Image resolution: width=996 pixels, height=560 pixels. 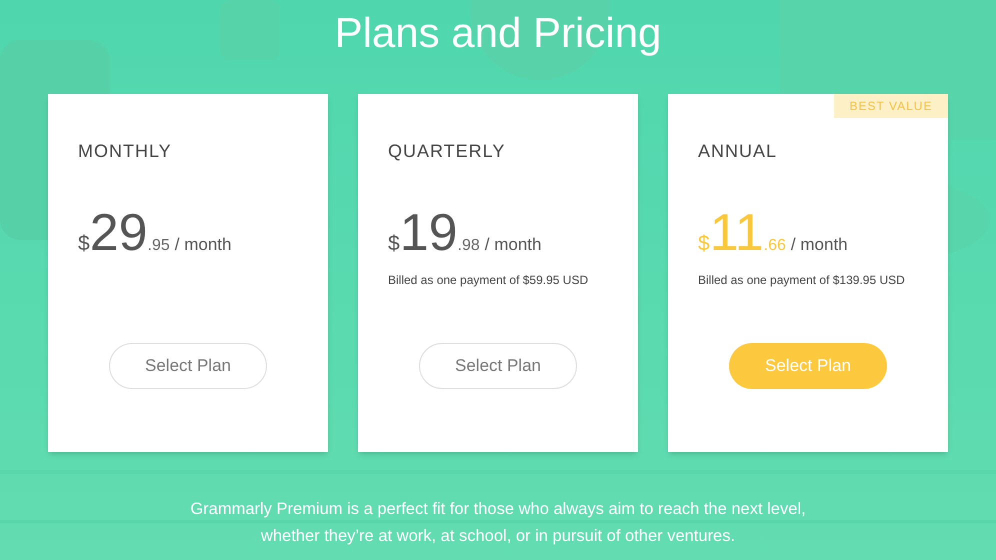 I want to click on plan-name: MONTHLY, so click(x=125, y=151).